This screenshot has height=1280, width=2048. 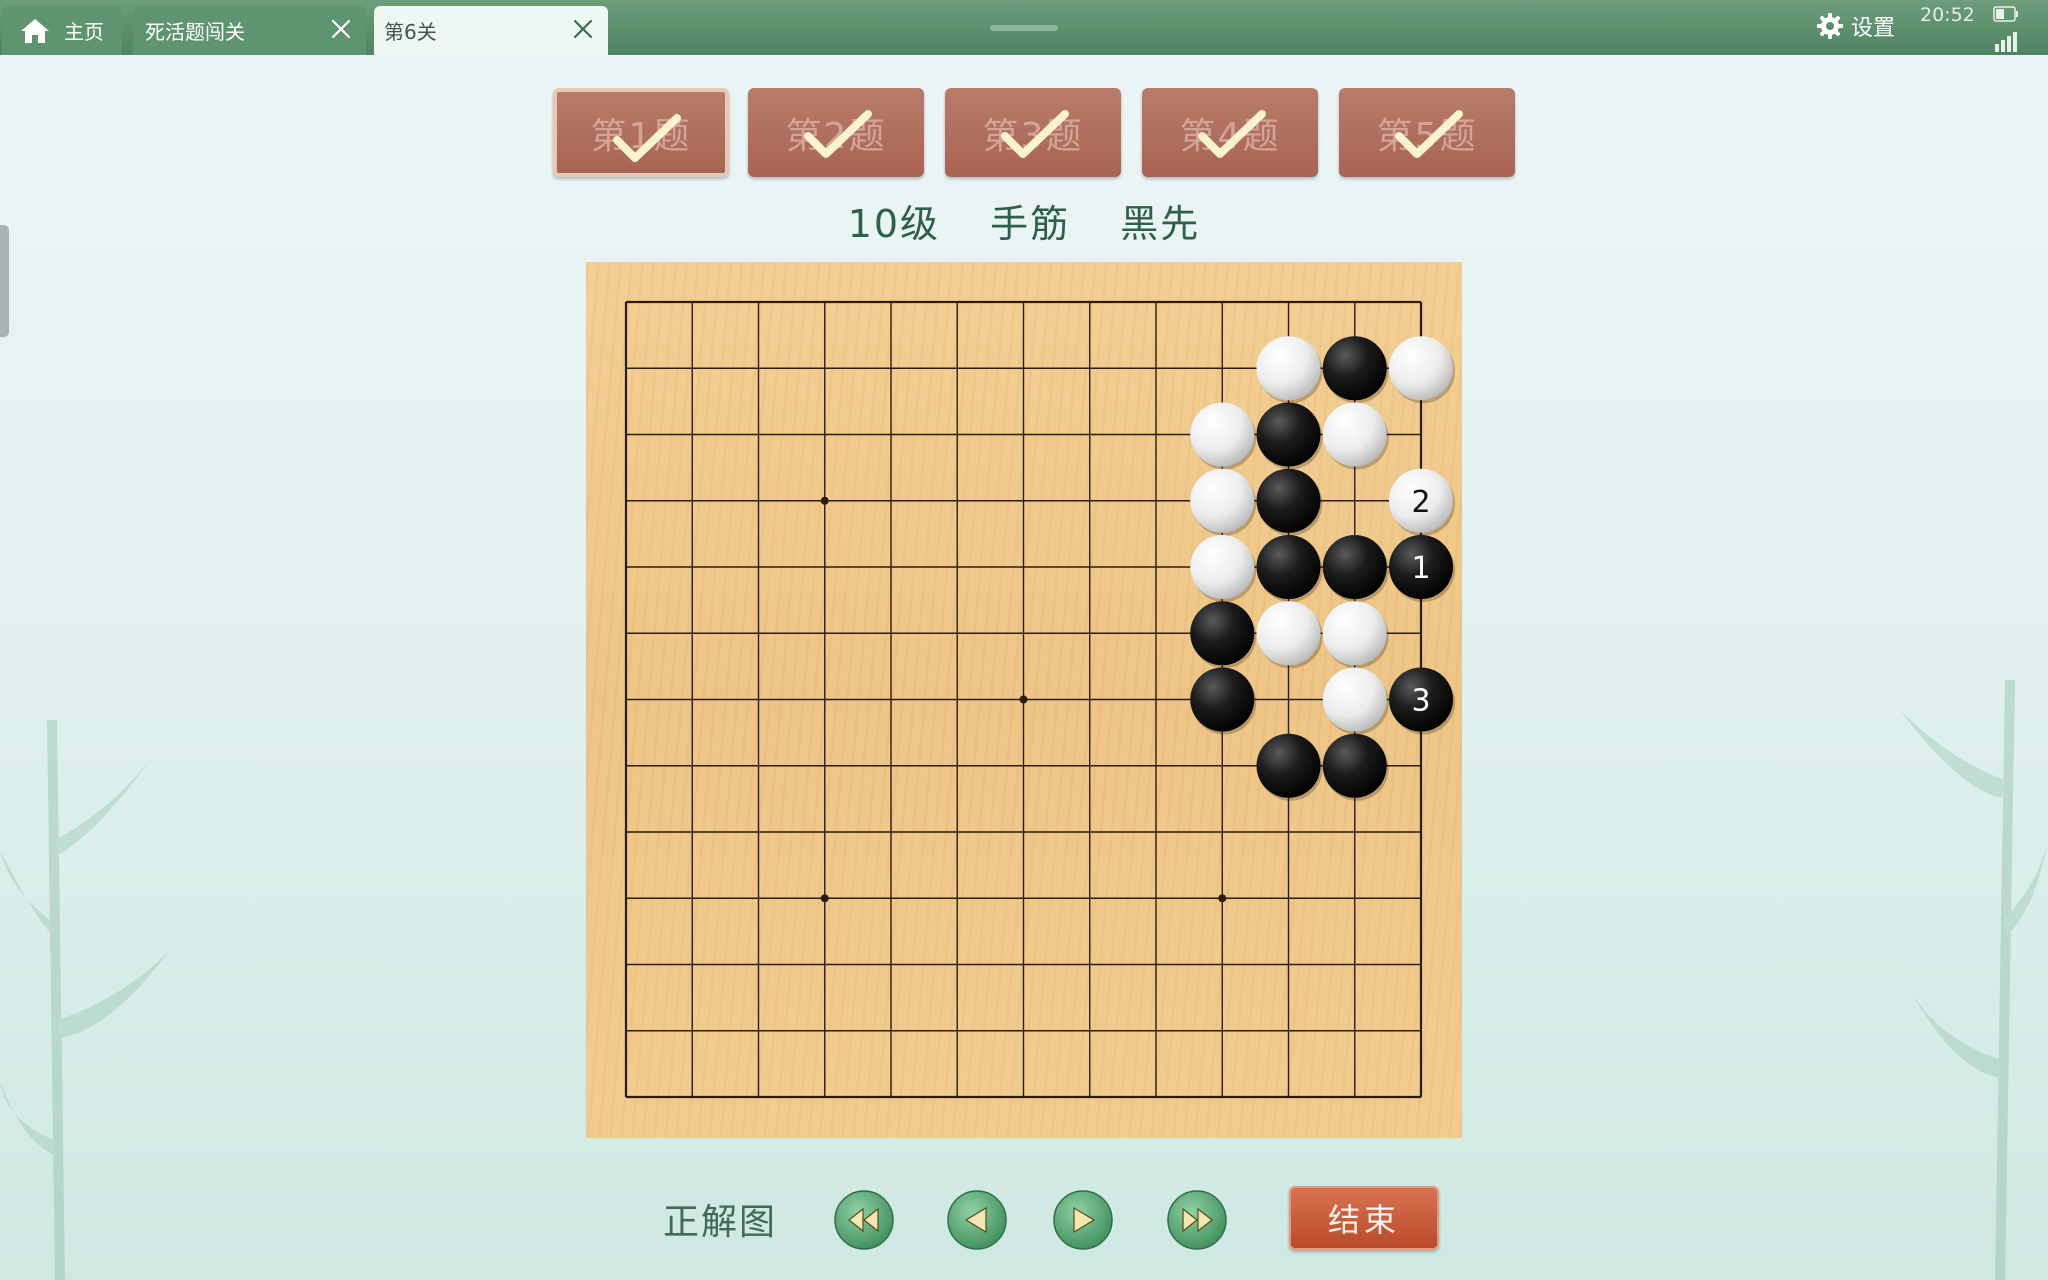 What do you see at coordinates (1364, 1218) in the screenshot?
I see `end-button: 结束` at bounding box center [1364, 1218].